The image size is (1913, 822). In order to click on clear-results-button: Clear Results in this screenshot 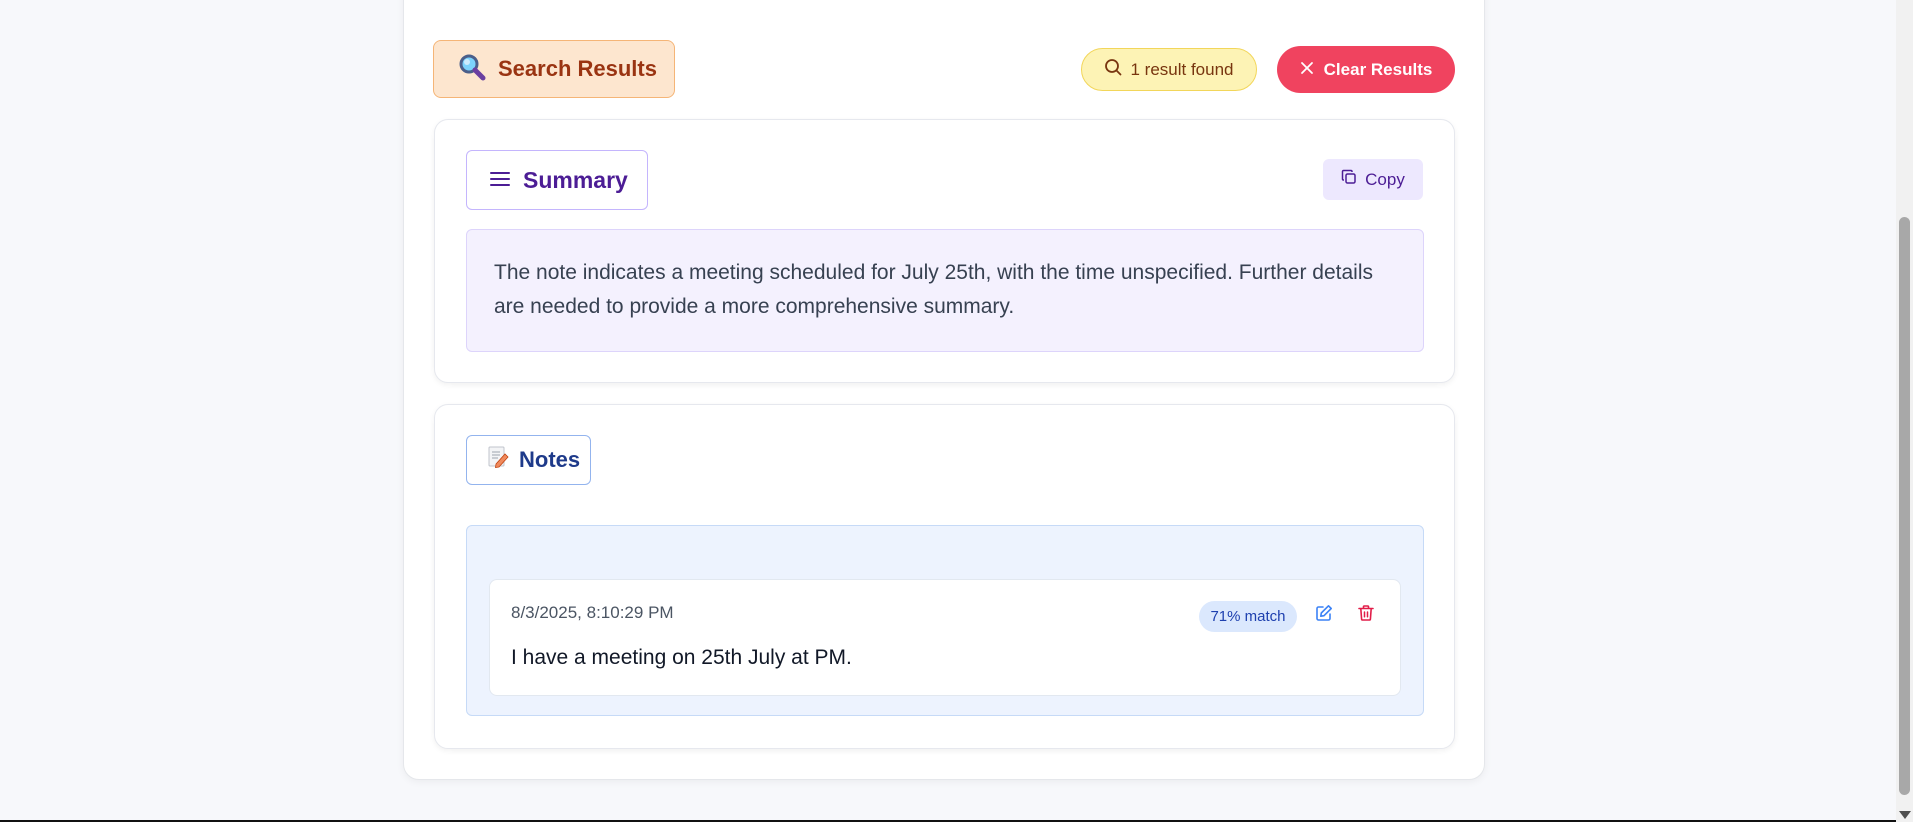, I will do `click(1366, 69)`.